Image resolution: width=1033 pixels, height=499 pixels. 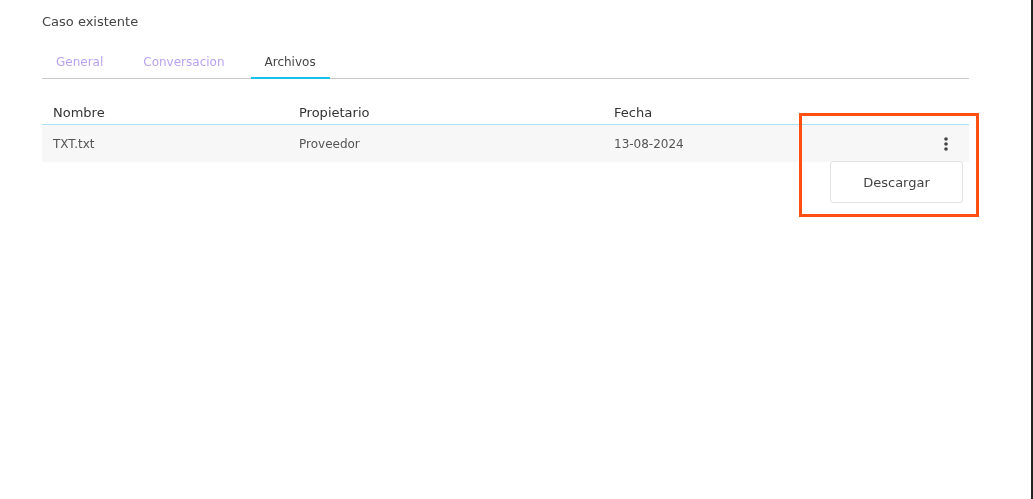 What do you see at coordinates (633, 112) in the screenshot?
I see `column-header: Fecha` at bounding box center [633, 112].